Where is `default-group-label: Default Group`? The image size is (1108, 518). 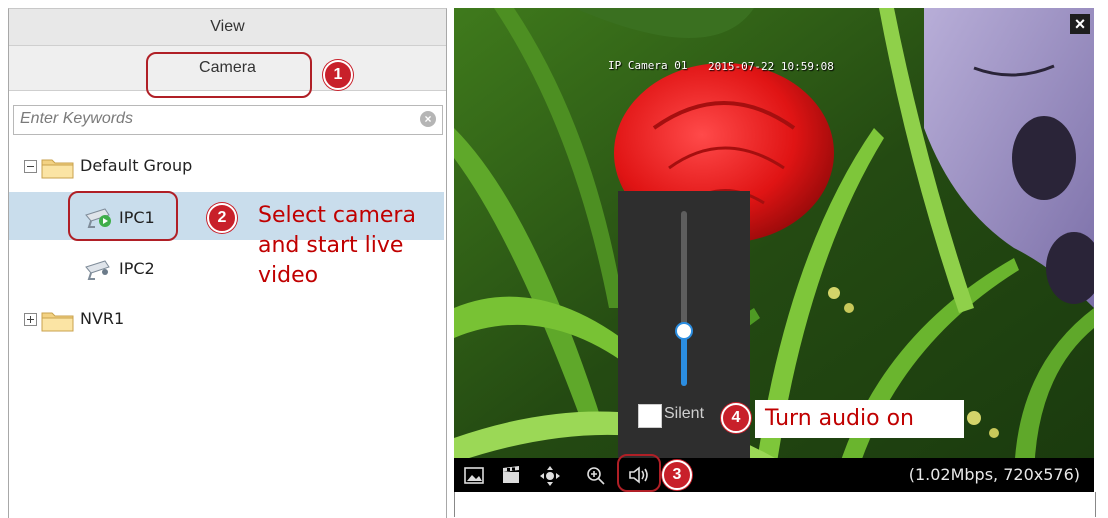
default-group-label: Default Group is located at coordinates (136, 165).